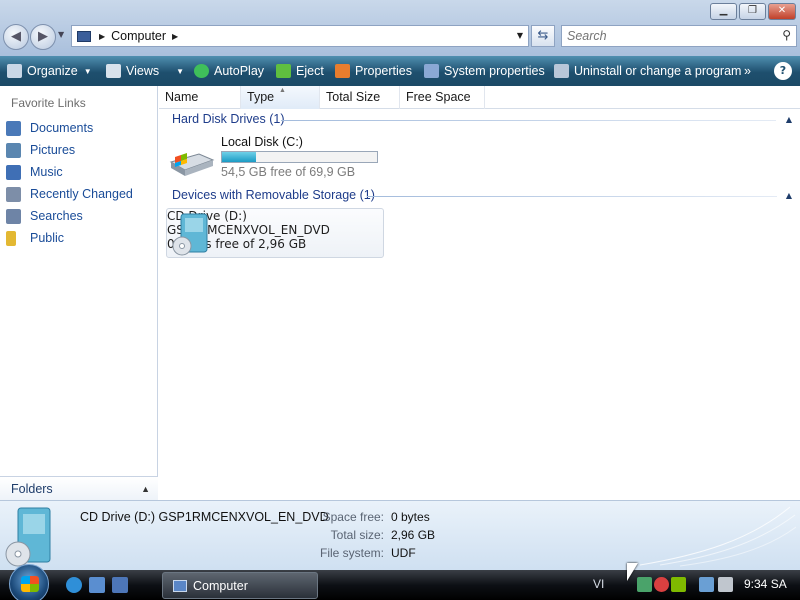 This screenshot has width=800, height=600. What do you see at coordinates (138, 36) in the screenshot?
I see `breadcrumb-computer: Computer` at bounding box center [138, 36].